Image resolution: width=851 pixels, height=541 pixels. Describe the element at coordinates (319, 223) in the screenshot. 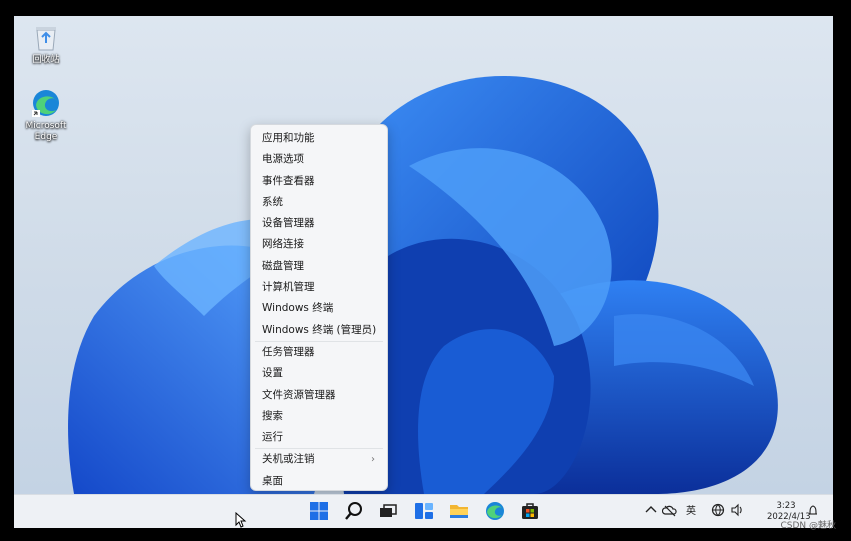

I see `menu-item-device-manager: 设备管理器` at that location.